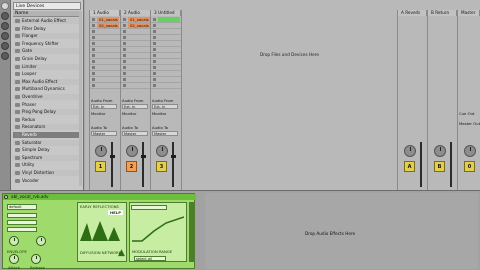 Image resolution: width=480 pixels, height=270 pixels. I want to click on browser-item: Grain Delay, so click(47, 59).